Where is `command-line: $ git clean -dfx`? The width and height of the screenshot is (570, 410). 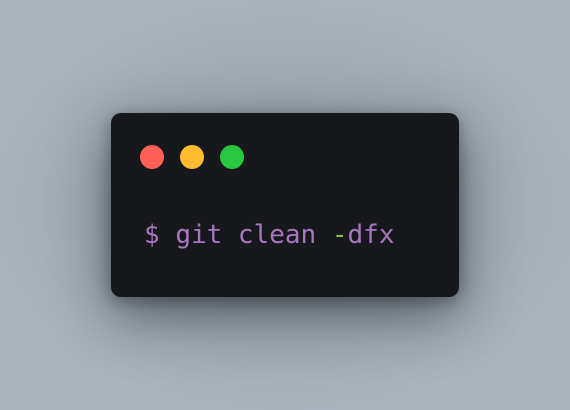 command-line: $ git clean -dfx is located at coordinates (269, 235).